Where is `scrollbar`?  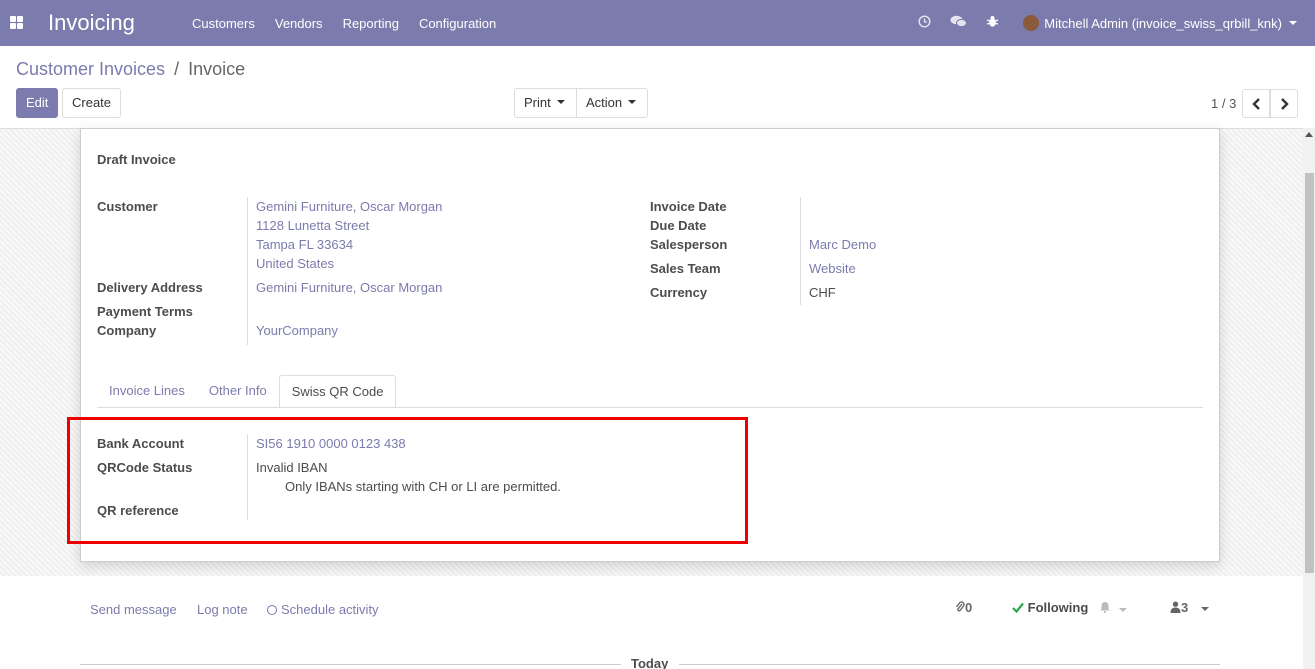
scrollbar is located at coordinates (1309, 398).